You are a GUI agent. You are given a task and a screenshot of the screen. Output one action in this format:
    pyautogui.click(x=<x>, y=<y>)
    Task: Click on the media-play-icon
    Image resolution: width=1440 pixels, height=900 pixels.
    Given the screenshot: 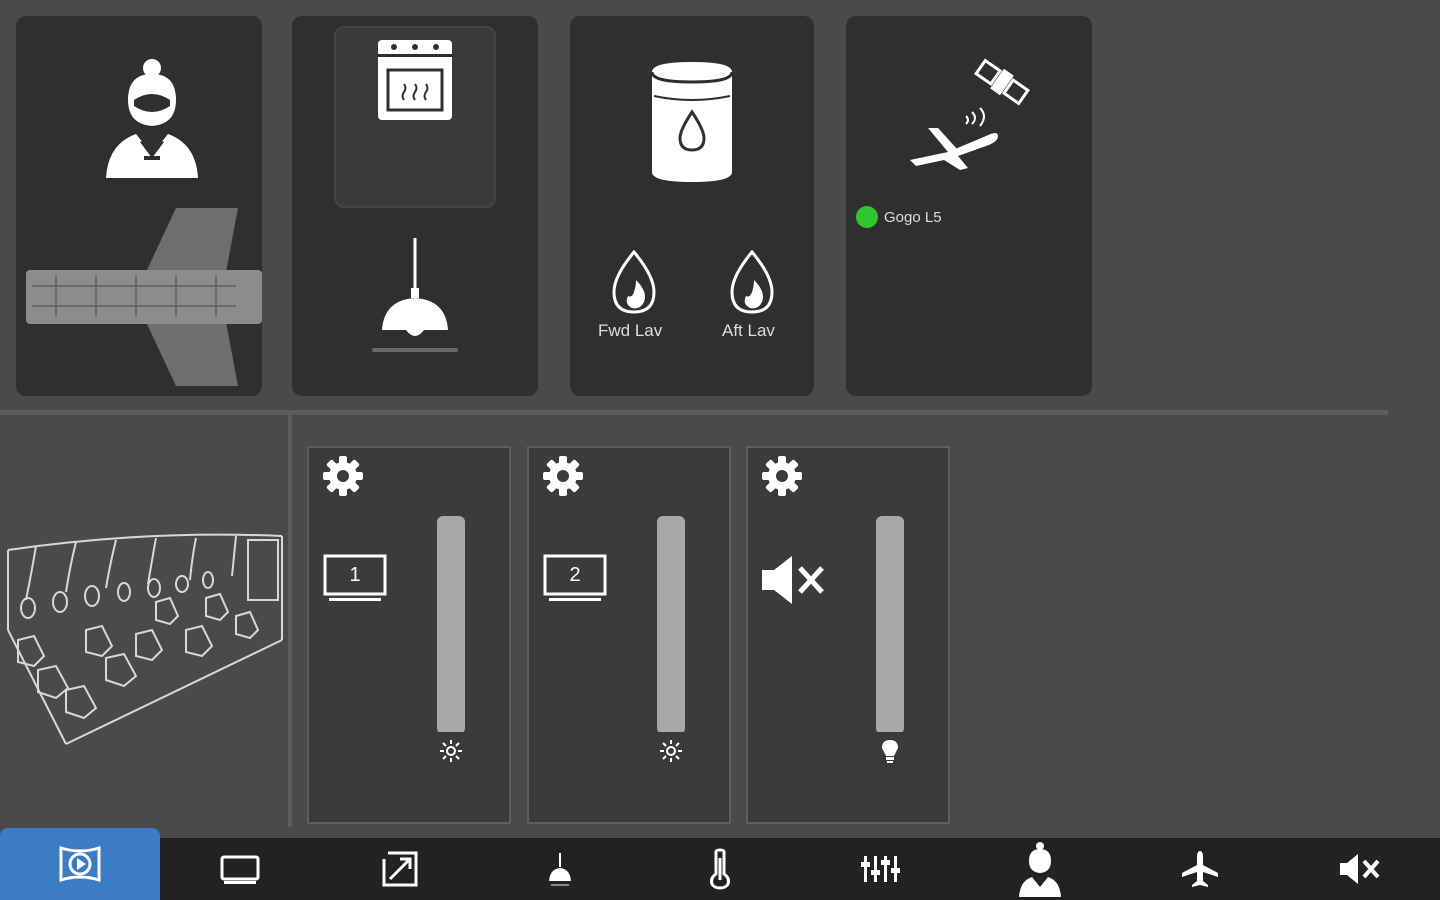 What is the action you would take?
    pyautogui.click(x=80, y=864)
    